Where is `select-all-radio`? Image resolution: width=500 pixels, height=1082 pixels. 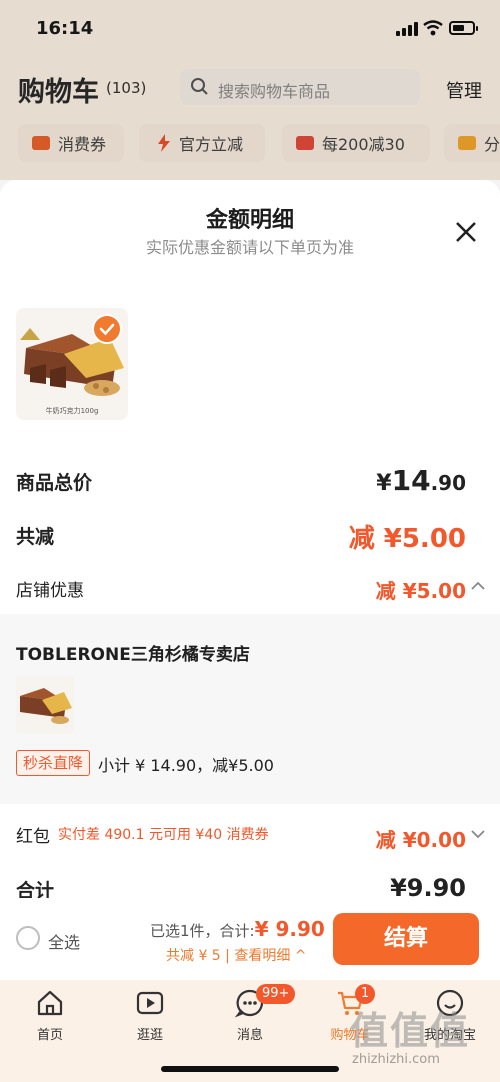
select-all-radio is located at coordinates (28, 938).